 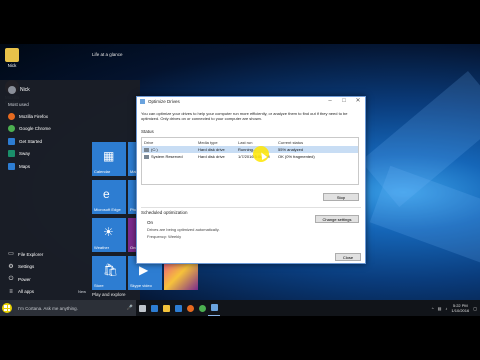 I want to click on window-titlebar: Optimize Drives – □ ✕, so click(x=251, y=101).